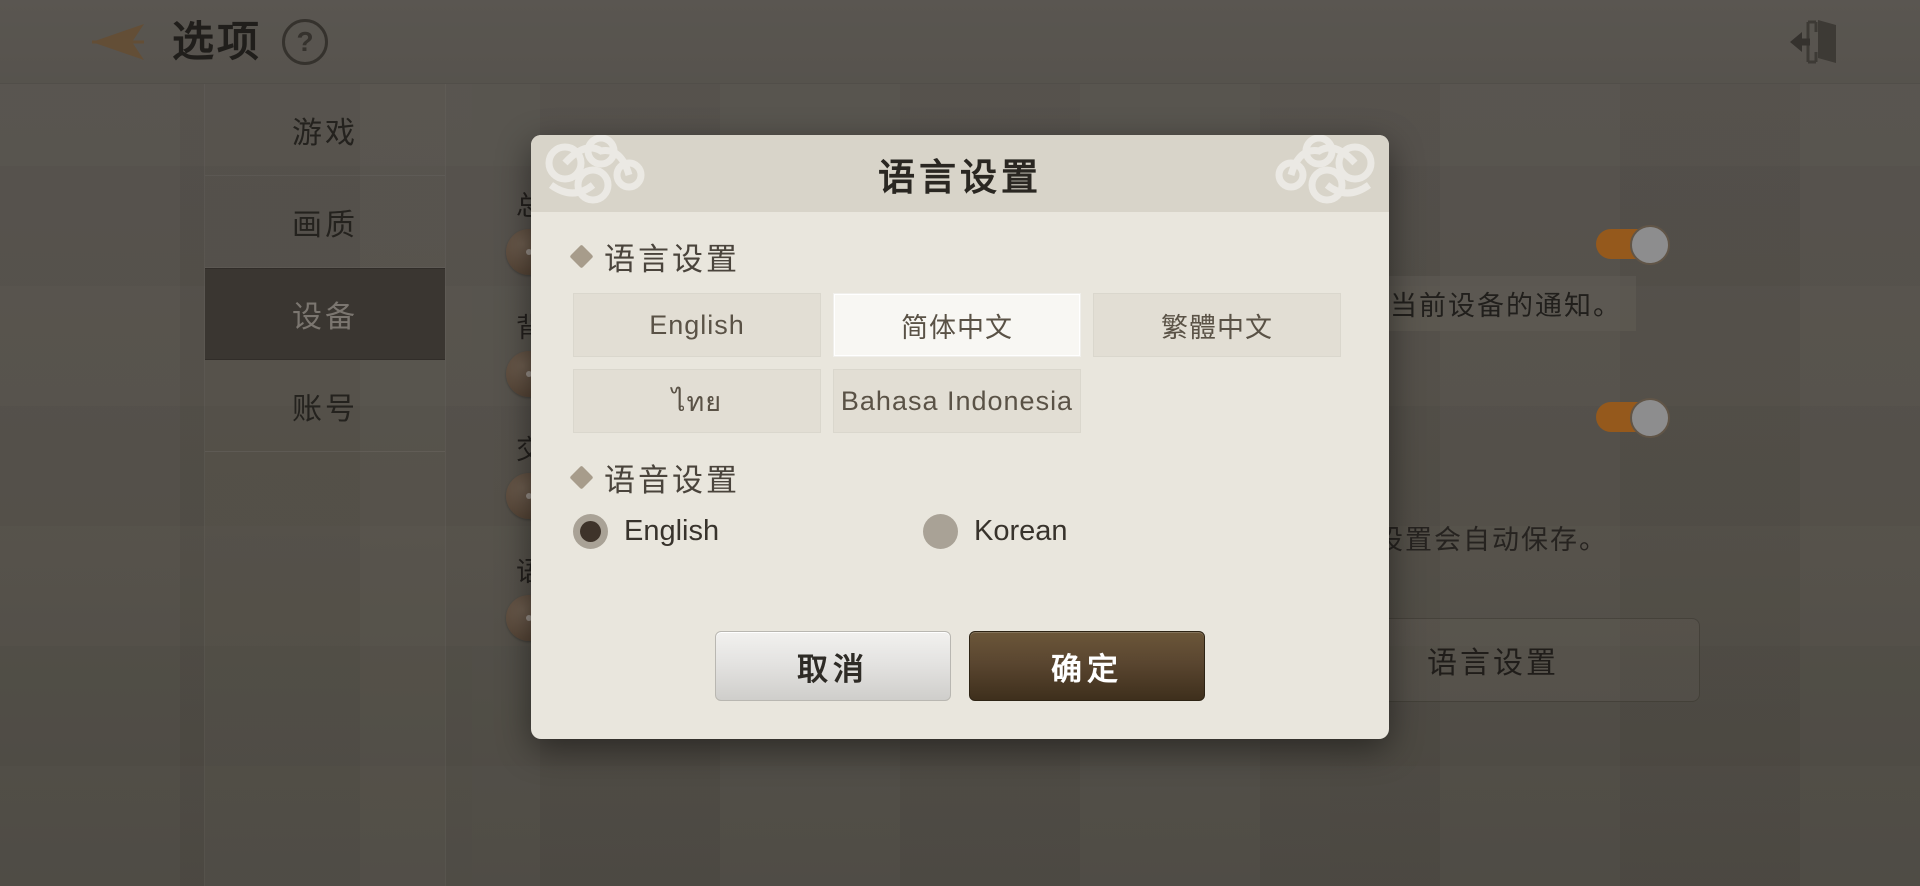 This screenshot has width=1920, height=886. What do you see at coordinates (748, 531) in the screenshot?
I see `voice-option-english: English` at bounding box center [748, 531].